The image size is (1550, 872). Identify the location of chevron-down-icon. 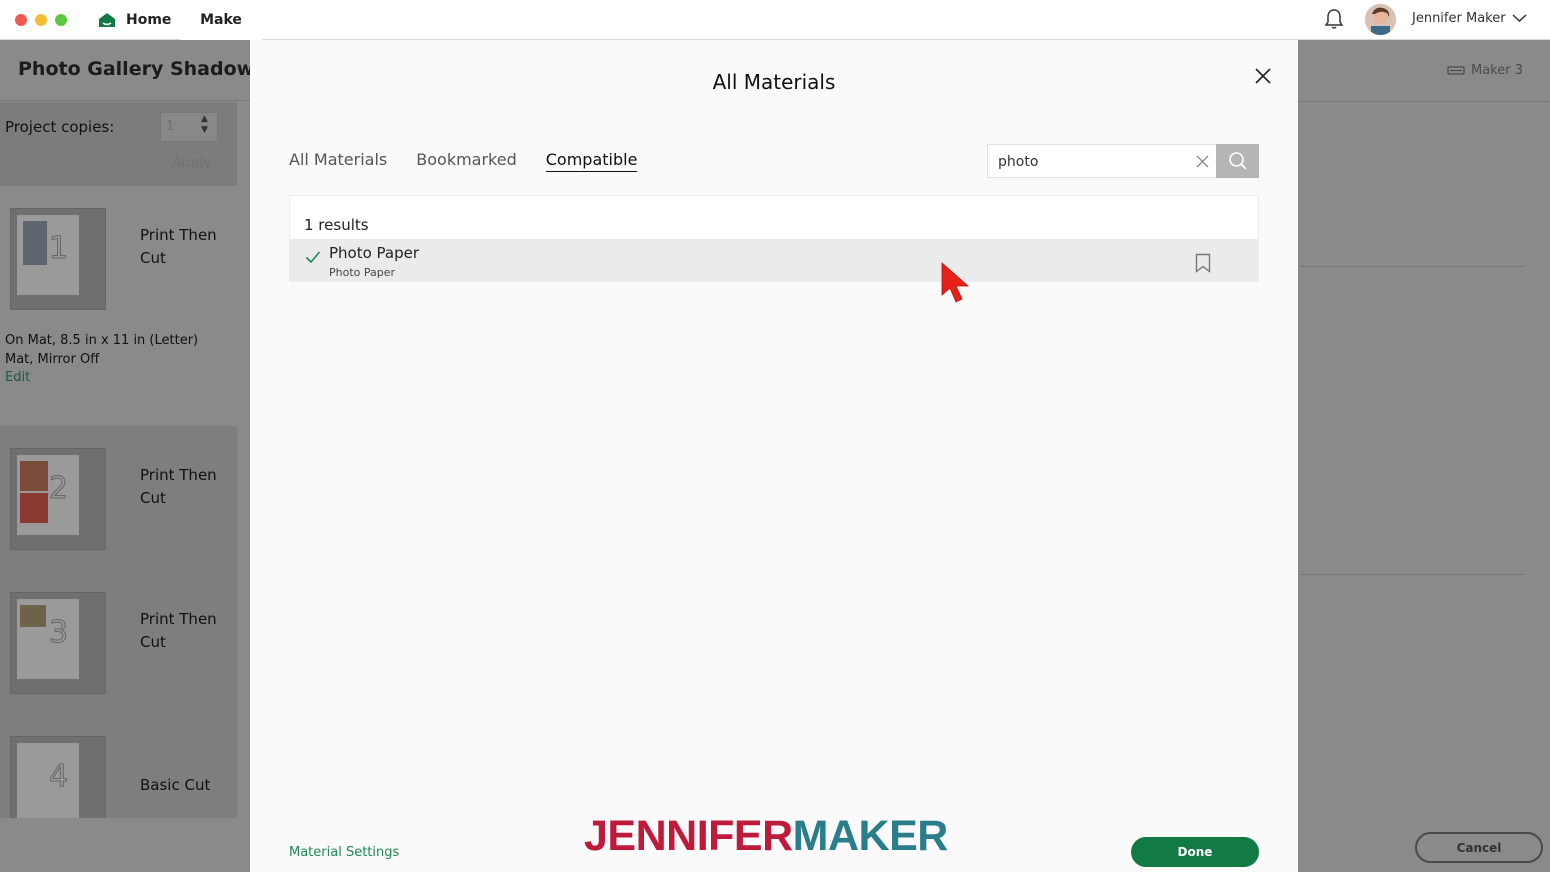
(1519, 18).